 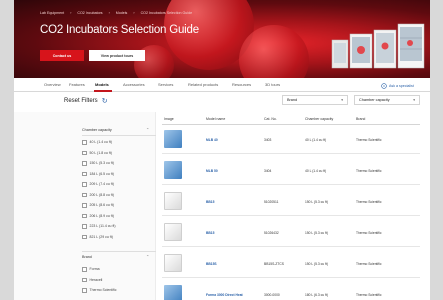 What do you see at coordinates (100, 142) in the screenshot?
I see `option-label: 40 L (1.4 cu ft)` at bounding box center [100, 142].